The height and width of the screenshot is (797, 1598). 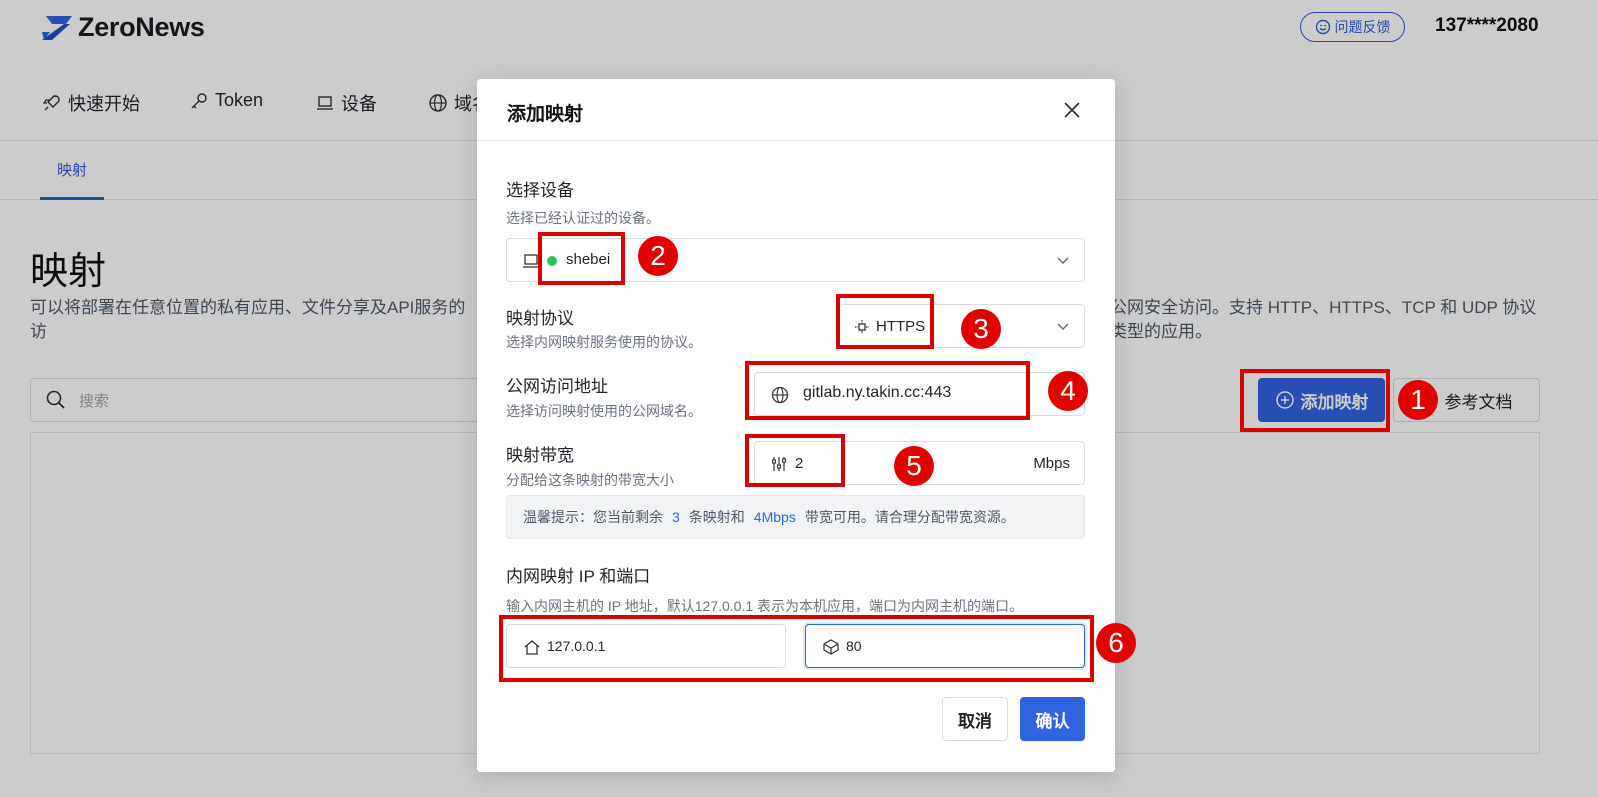 What do you see at coordinates (1052, 719) in the screenshot?
I see `confirm-button: 确认` at bounding box center [1052, 719].